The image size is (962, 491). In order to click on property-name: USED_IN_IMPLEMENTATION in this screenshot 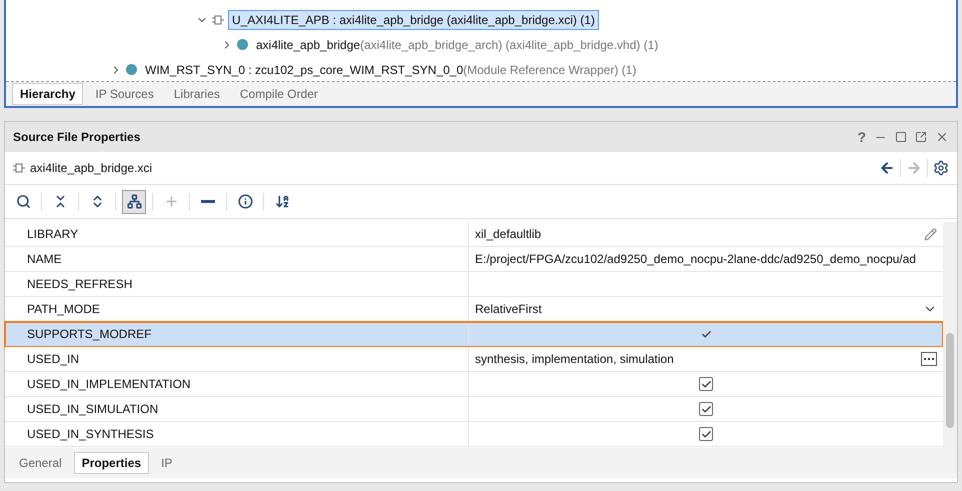, I will do `click(109, 384)`.